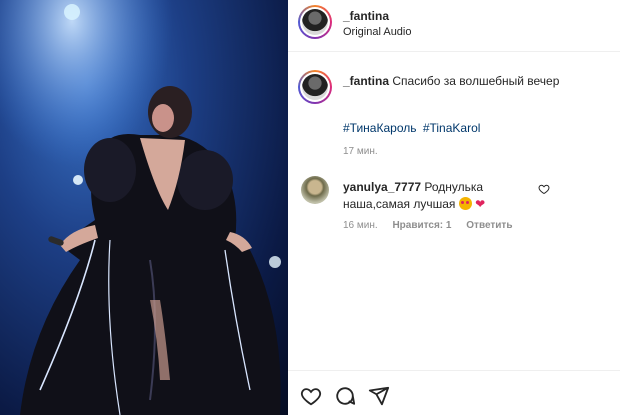 Image resolution: width=620 pixels, height=415 pixels. I want to click on commenter-username: yanulya_7777, so click(382, 187).